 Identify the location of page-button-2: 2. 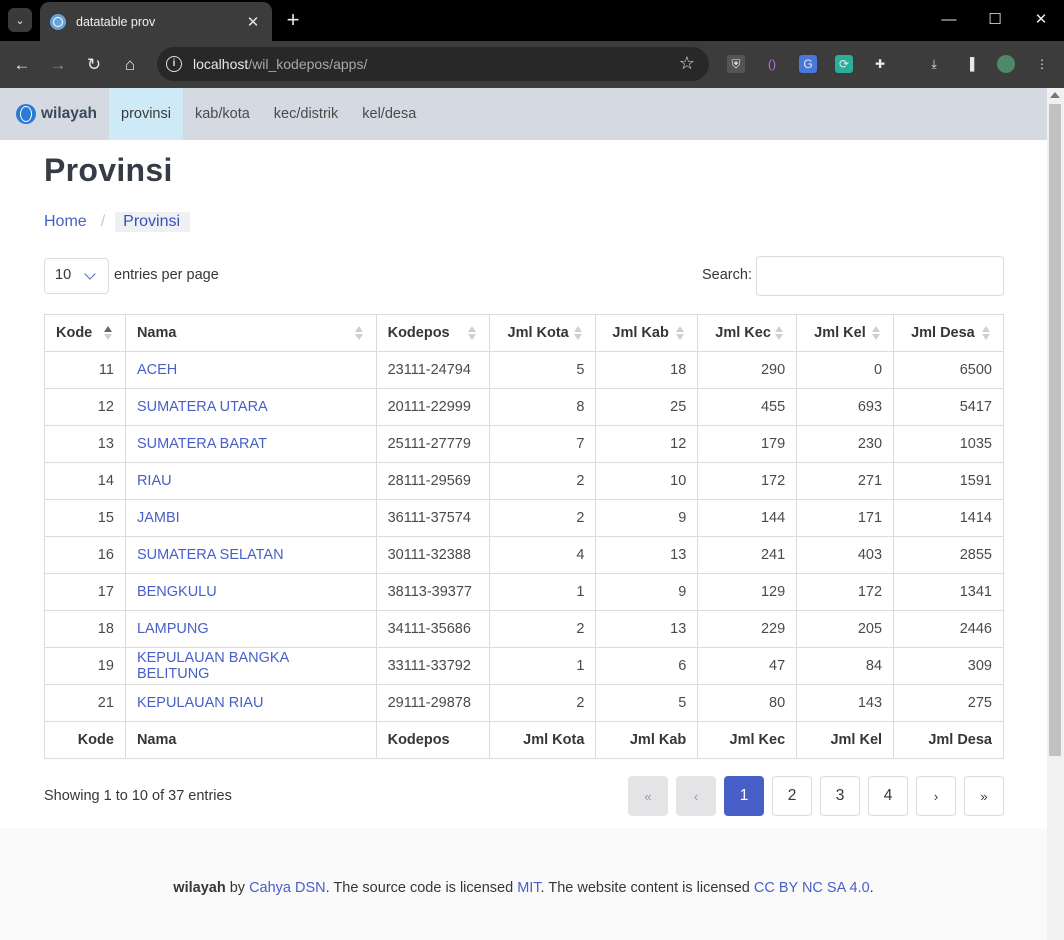
(792, 796).